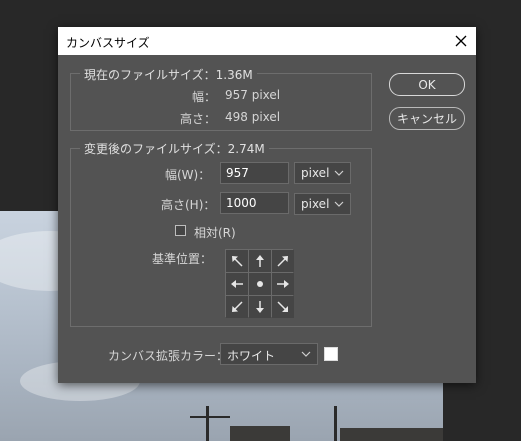 The width and height of the screenshot is (521, 441). Describe the element at coordinates (188, 175) in the screenshot. I see `new-width-label: 幅(W)：` at that location.